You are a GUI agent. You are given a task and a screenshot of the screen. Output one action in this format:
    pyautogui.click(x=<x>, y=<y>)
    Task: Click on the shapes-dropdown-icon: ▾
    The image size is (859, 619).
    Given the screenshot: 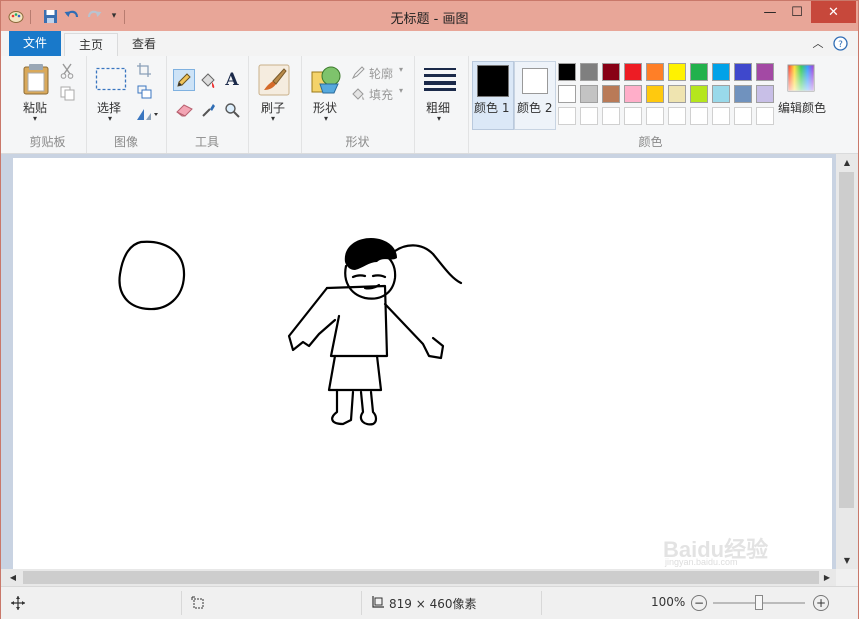 What is the action you would take?
    pyautogui.click(x=326, y=118)
    